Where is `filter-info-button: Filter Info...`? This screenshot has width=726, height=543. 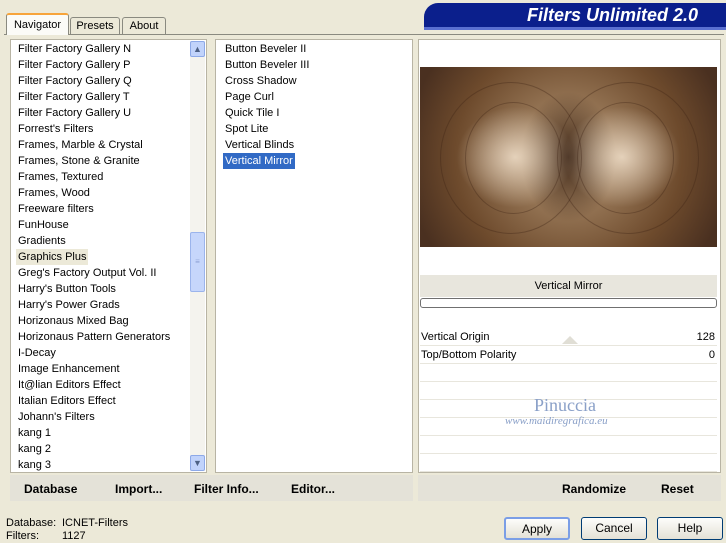
filter-info-button: Filter Info... is located at coordinates (226, 489).